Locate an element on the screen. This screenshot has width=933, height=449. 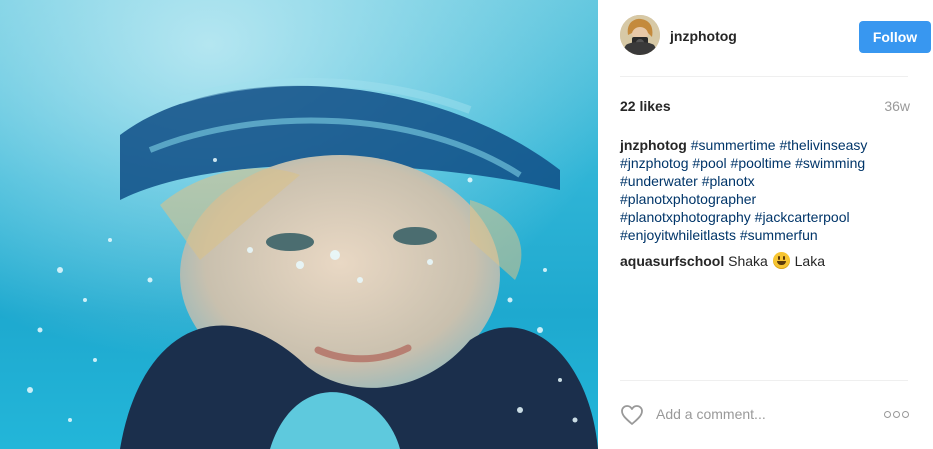
more-options-icon is located at coordinates (897, 414).